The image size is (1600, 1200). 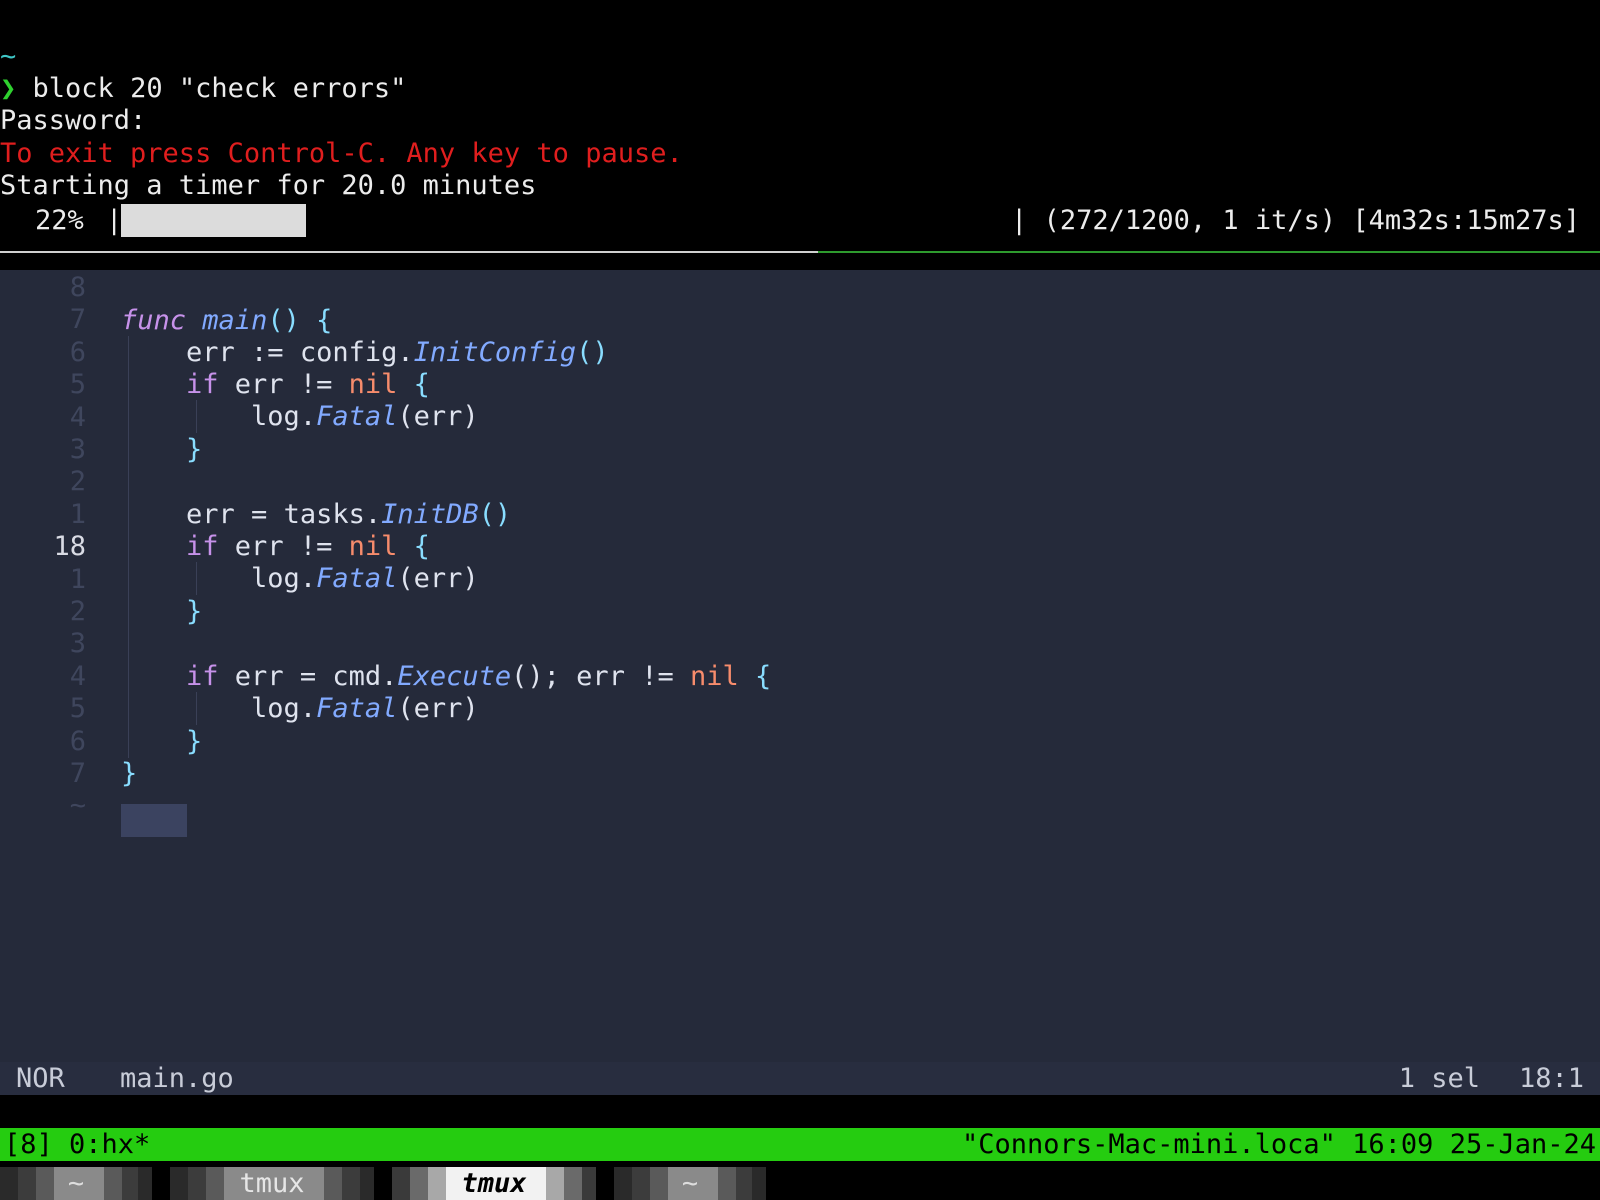 I want to click on tab-home: ~, so click(x=76, y=1183).